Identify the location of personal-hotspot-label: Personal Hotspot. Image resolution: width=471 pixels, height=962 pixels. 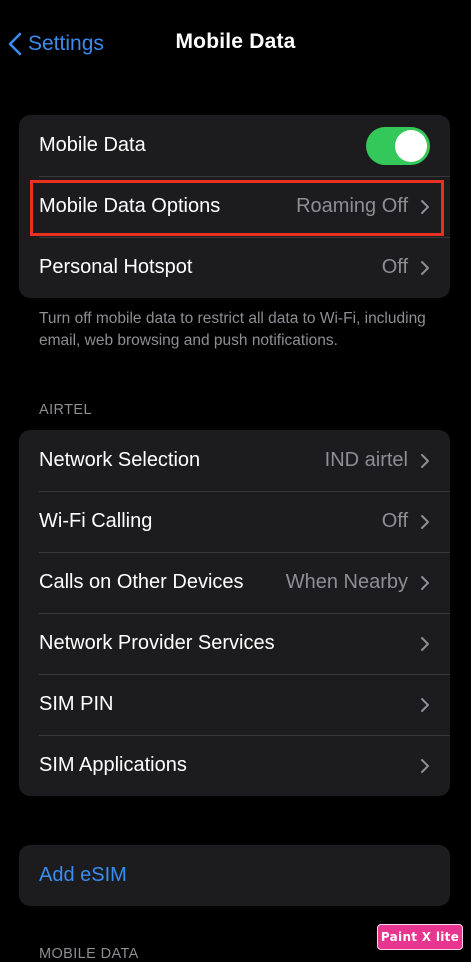
(116, 267).